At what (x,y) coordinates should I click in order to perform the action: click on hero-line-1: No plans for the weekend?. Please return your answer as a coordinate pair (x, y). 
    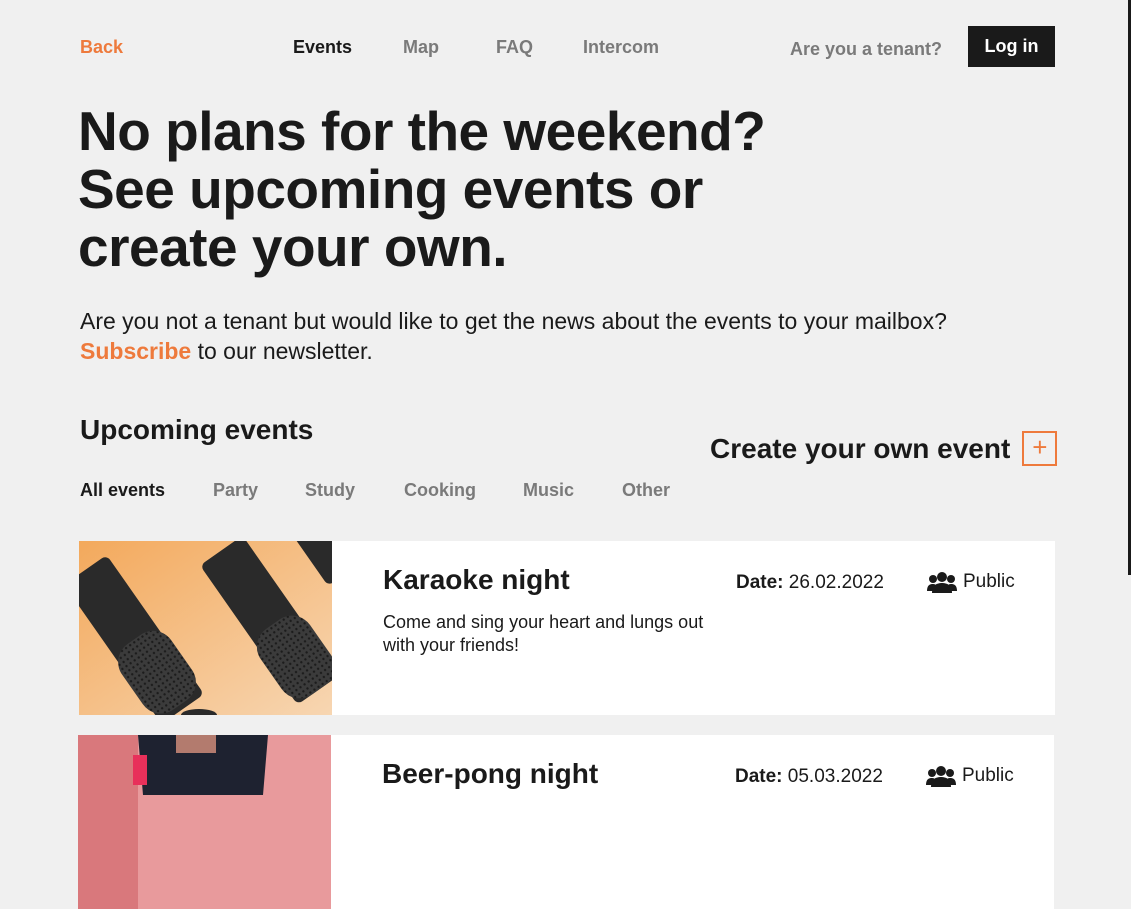
    Looking at the image, I should click on (422, 131).